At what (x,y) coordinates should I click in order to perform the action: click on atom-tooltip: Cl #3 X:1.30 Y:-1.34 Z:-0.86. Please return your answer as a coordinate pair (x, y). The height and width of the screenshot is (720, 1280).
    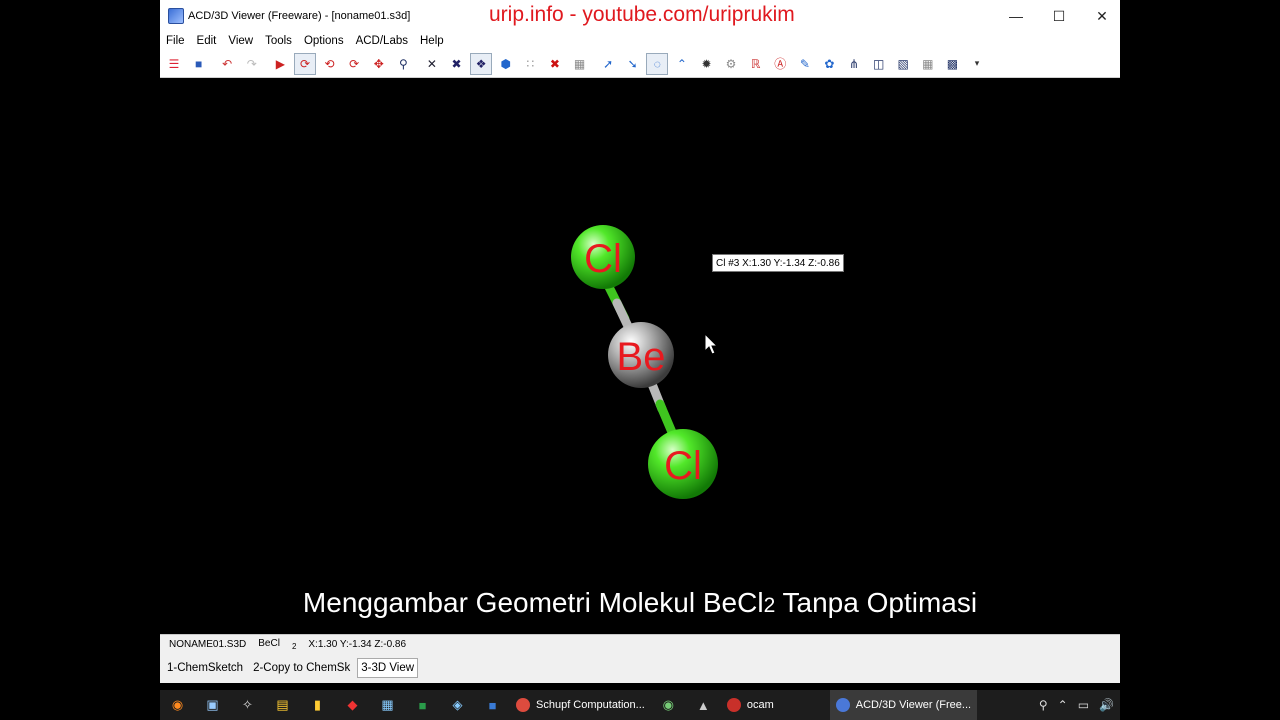
    Looking at the image, I should click on (778, 263).